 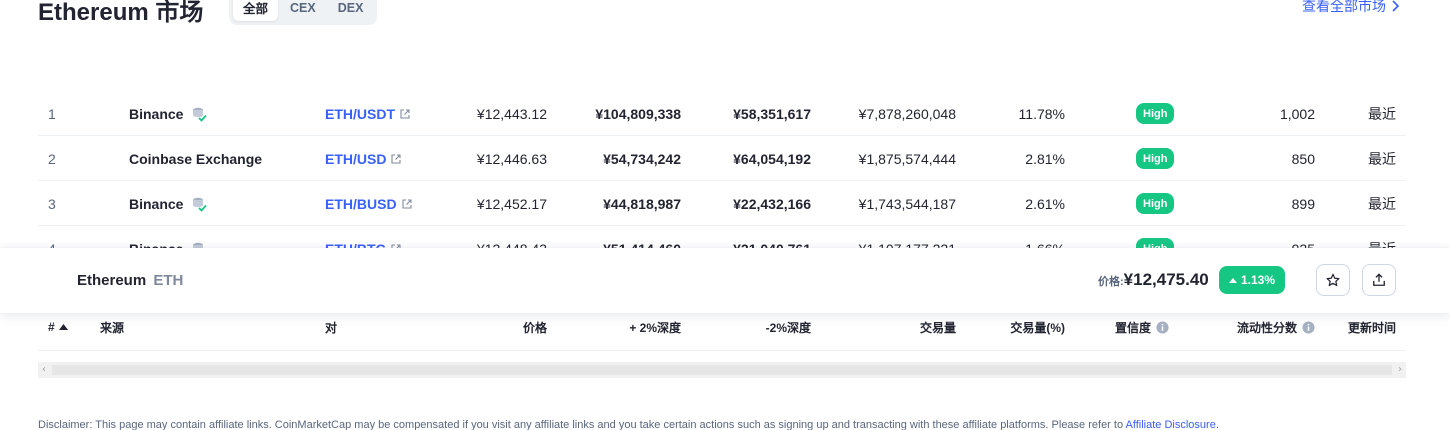 I want to click on rank-cell: 2, so click(x=52, y=158).